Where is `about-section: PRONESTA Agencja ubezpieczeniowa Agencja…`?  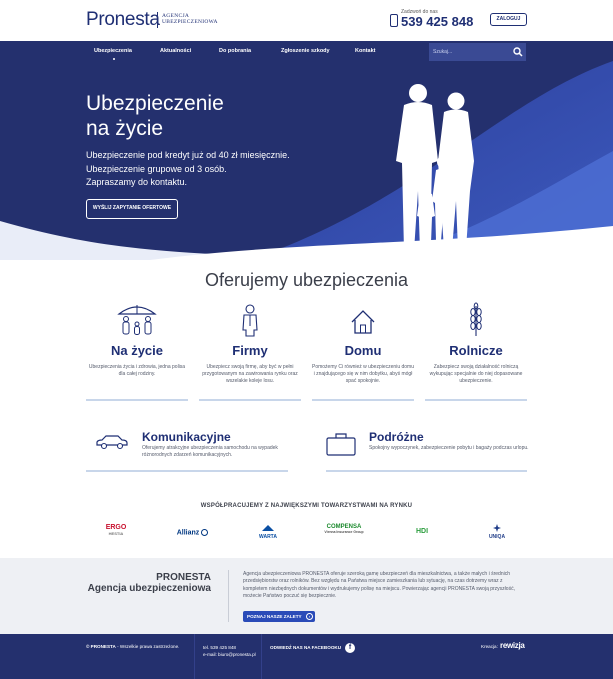 about-section: PRONESTA Agencja ubezpieczeniowa Agencja… is located at coordinates (306, 596).